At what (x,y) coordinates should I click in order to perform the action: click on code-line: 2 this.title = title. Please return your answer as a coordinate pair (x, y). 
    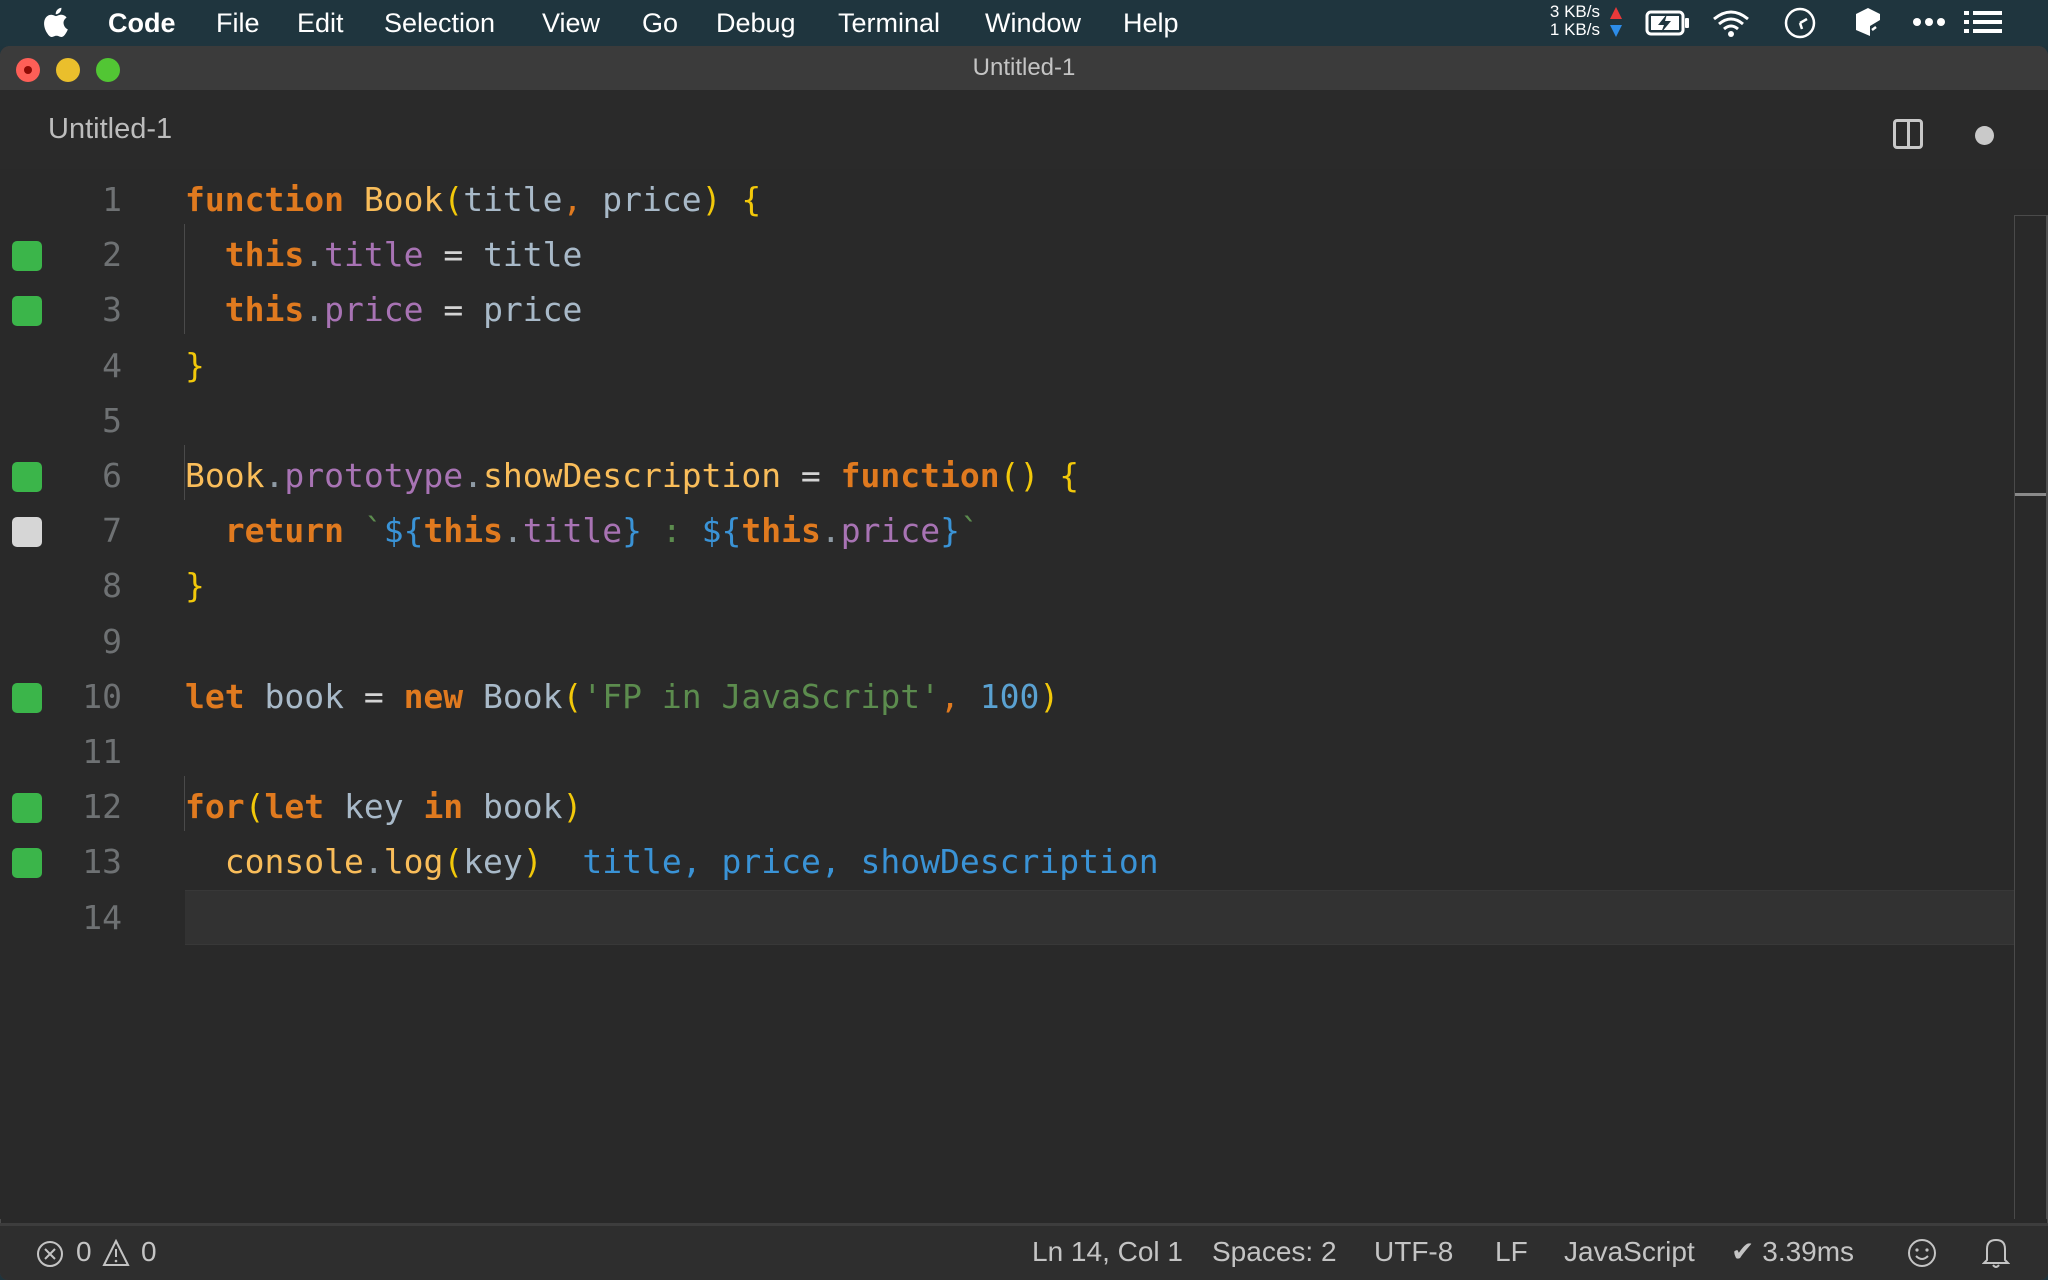
    Looking at the image, I should click on (1007, 254).